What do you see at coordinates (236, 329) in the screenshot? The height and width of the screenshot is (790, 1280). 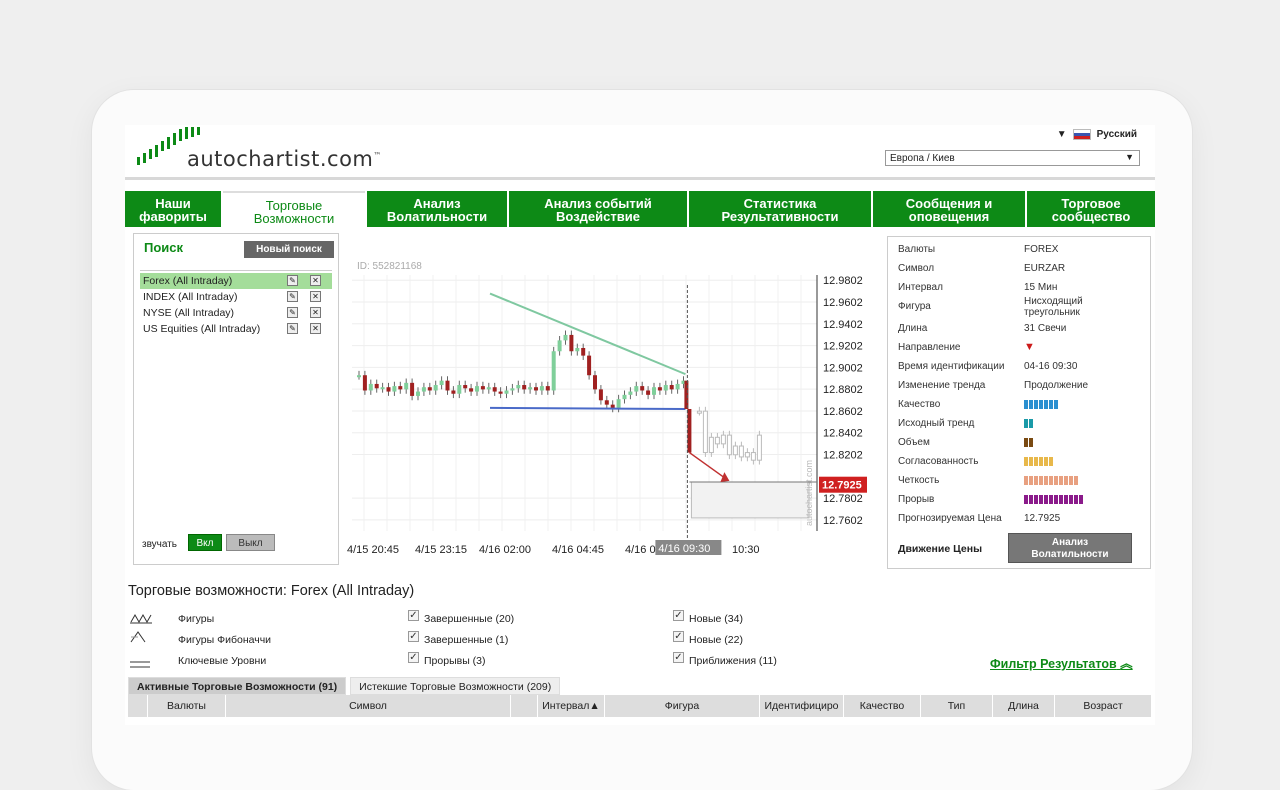 I see `list-item: US Equities (All Intraday) ✎ ✕` at bounding box center [236, 329].